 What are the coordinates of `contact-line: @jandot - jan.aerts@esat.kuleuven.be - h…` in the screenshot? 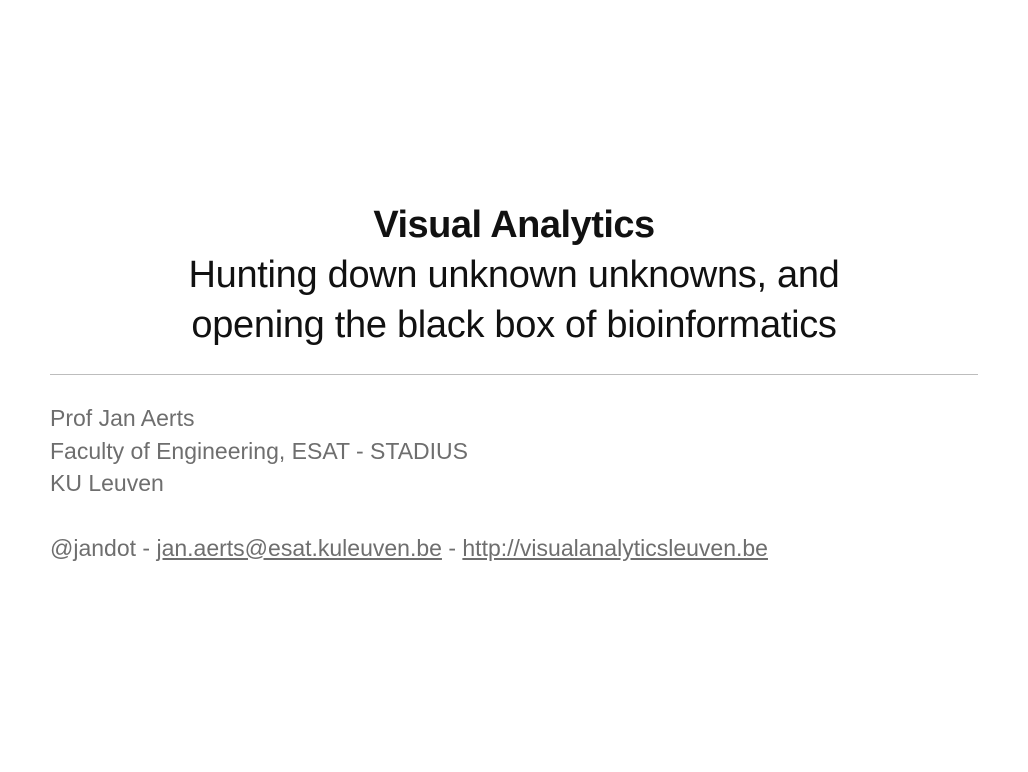 It's located at (510, 548).